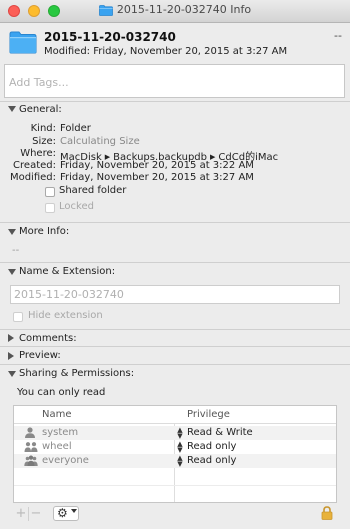  I want to click on name-extension-field, so click(175, 294).